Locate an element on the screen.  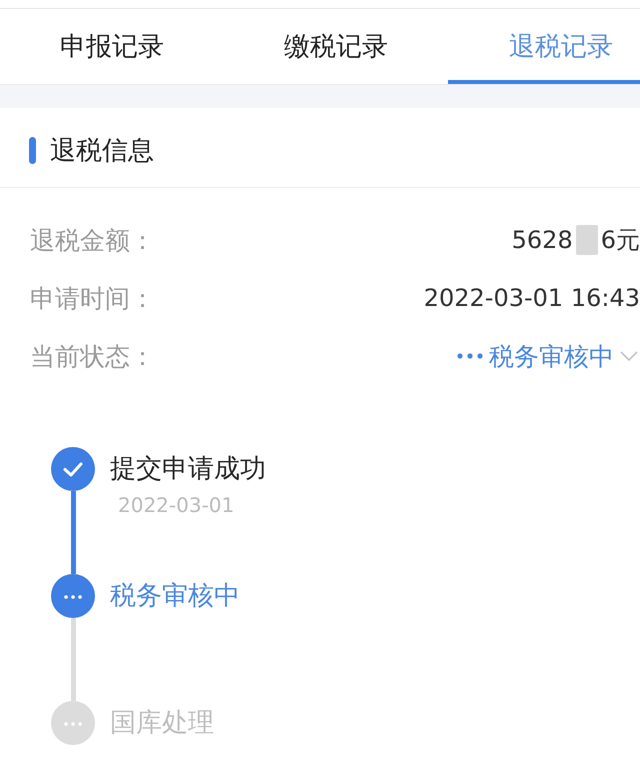
section-title: 退税信息 is located at coordinates (102, 151).